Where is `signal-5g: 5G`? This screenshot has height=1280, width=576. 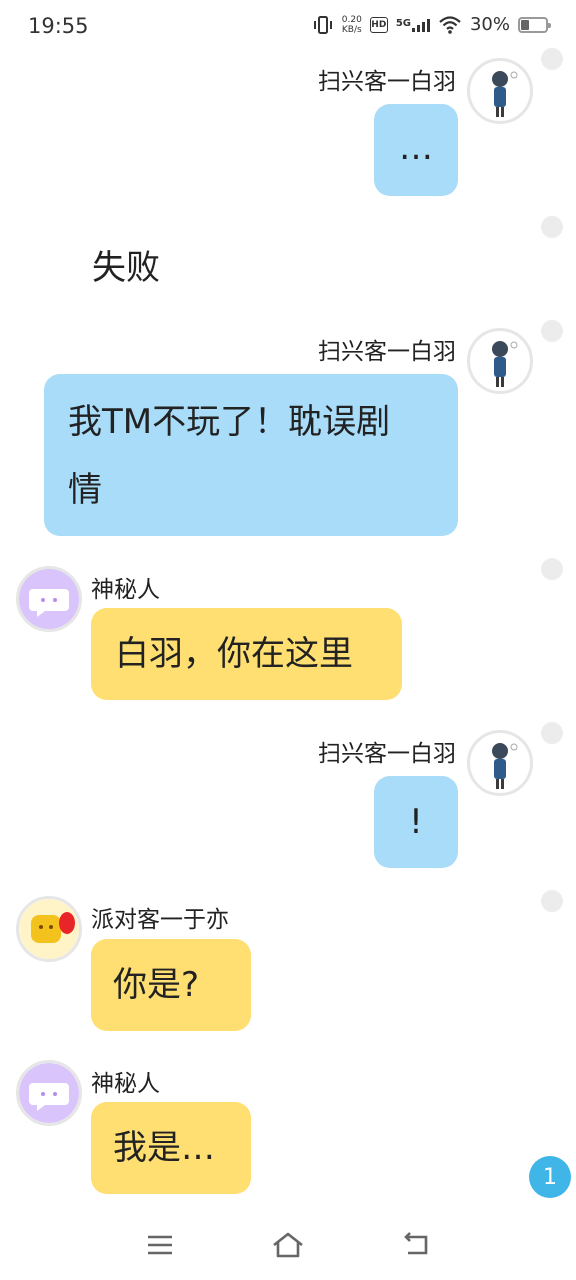 signal-5g: 5G is located at coordinates (413, 25).